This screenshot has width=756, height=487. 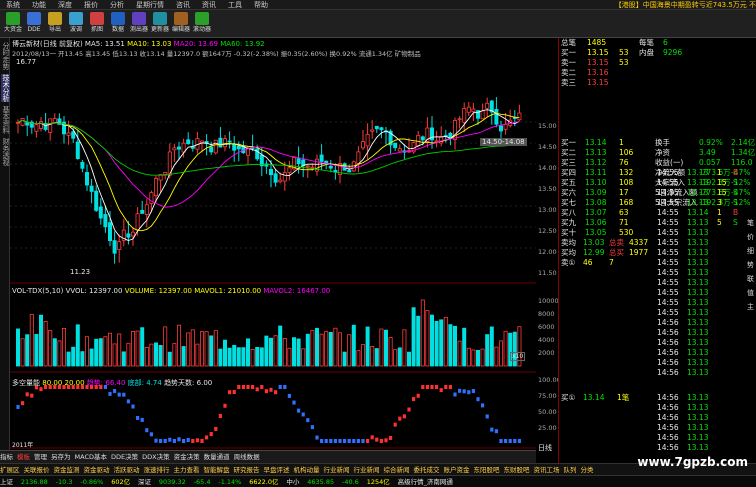 What do you see at coordinates (658, 72) in the screenshot?
I see `sell-level-row: 卖二 13.16` at bounding box center [658, 72].